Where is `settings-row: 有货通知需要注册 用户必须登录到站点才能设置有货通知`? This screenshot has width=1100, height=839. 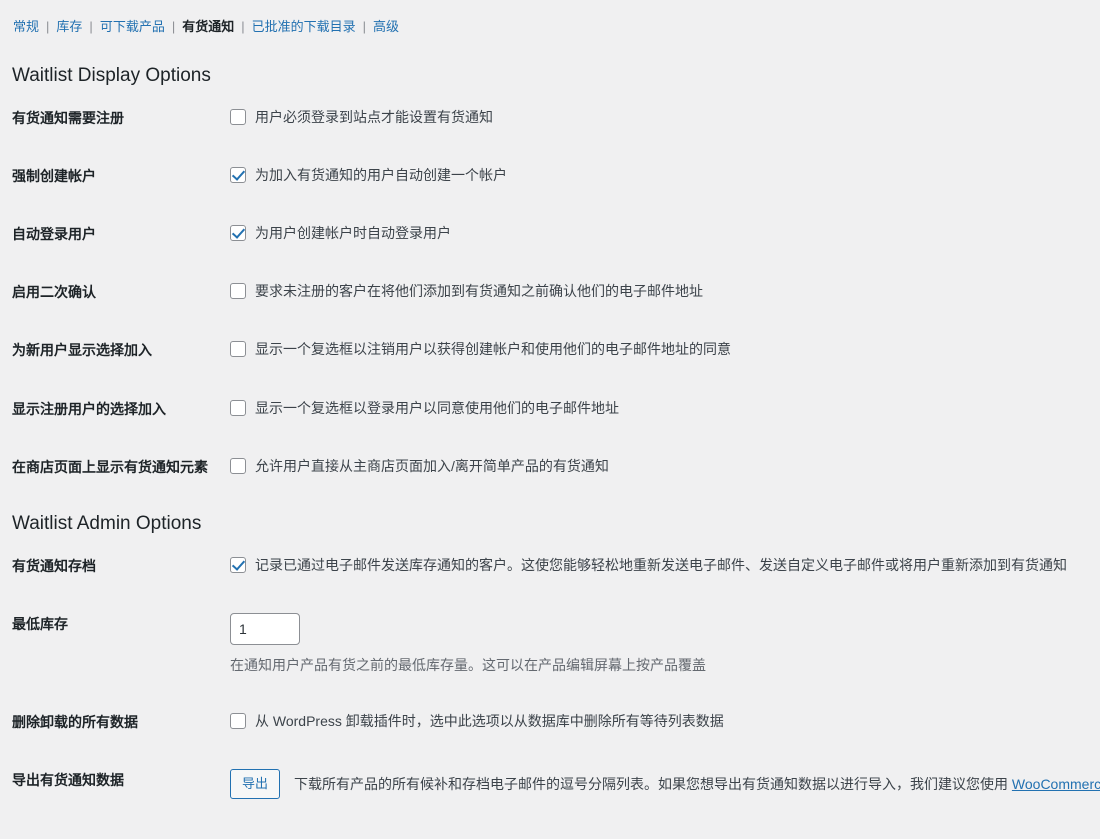
settings-row: 有货通知需要注册 用户必须登录到站点才能设置有货通知 is located at coordinates (550, 118).